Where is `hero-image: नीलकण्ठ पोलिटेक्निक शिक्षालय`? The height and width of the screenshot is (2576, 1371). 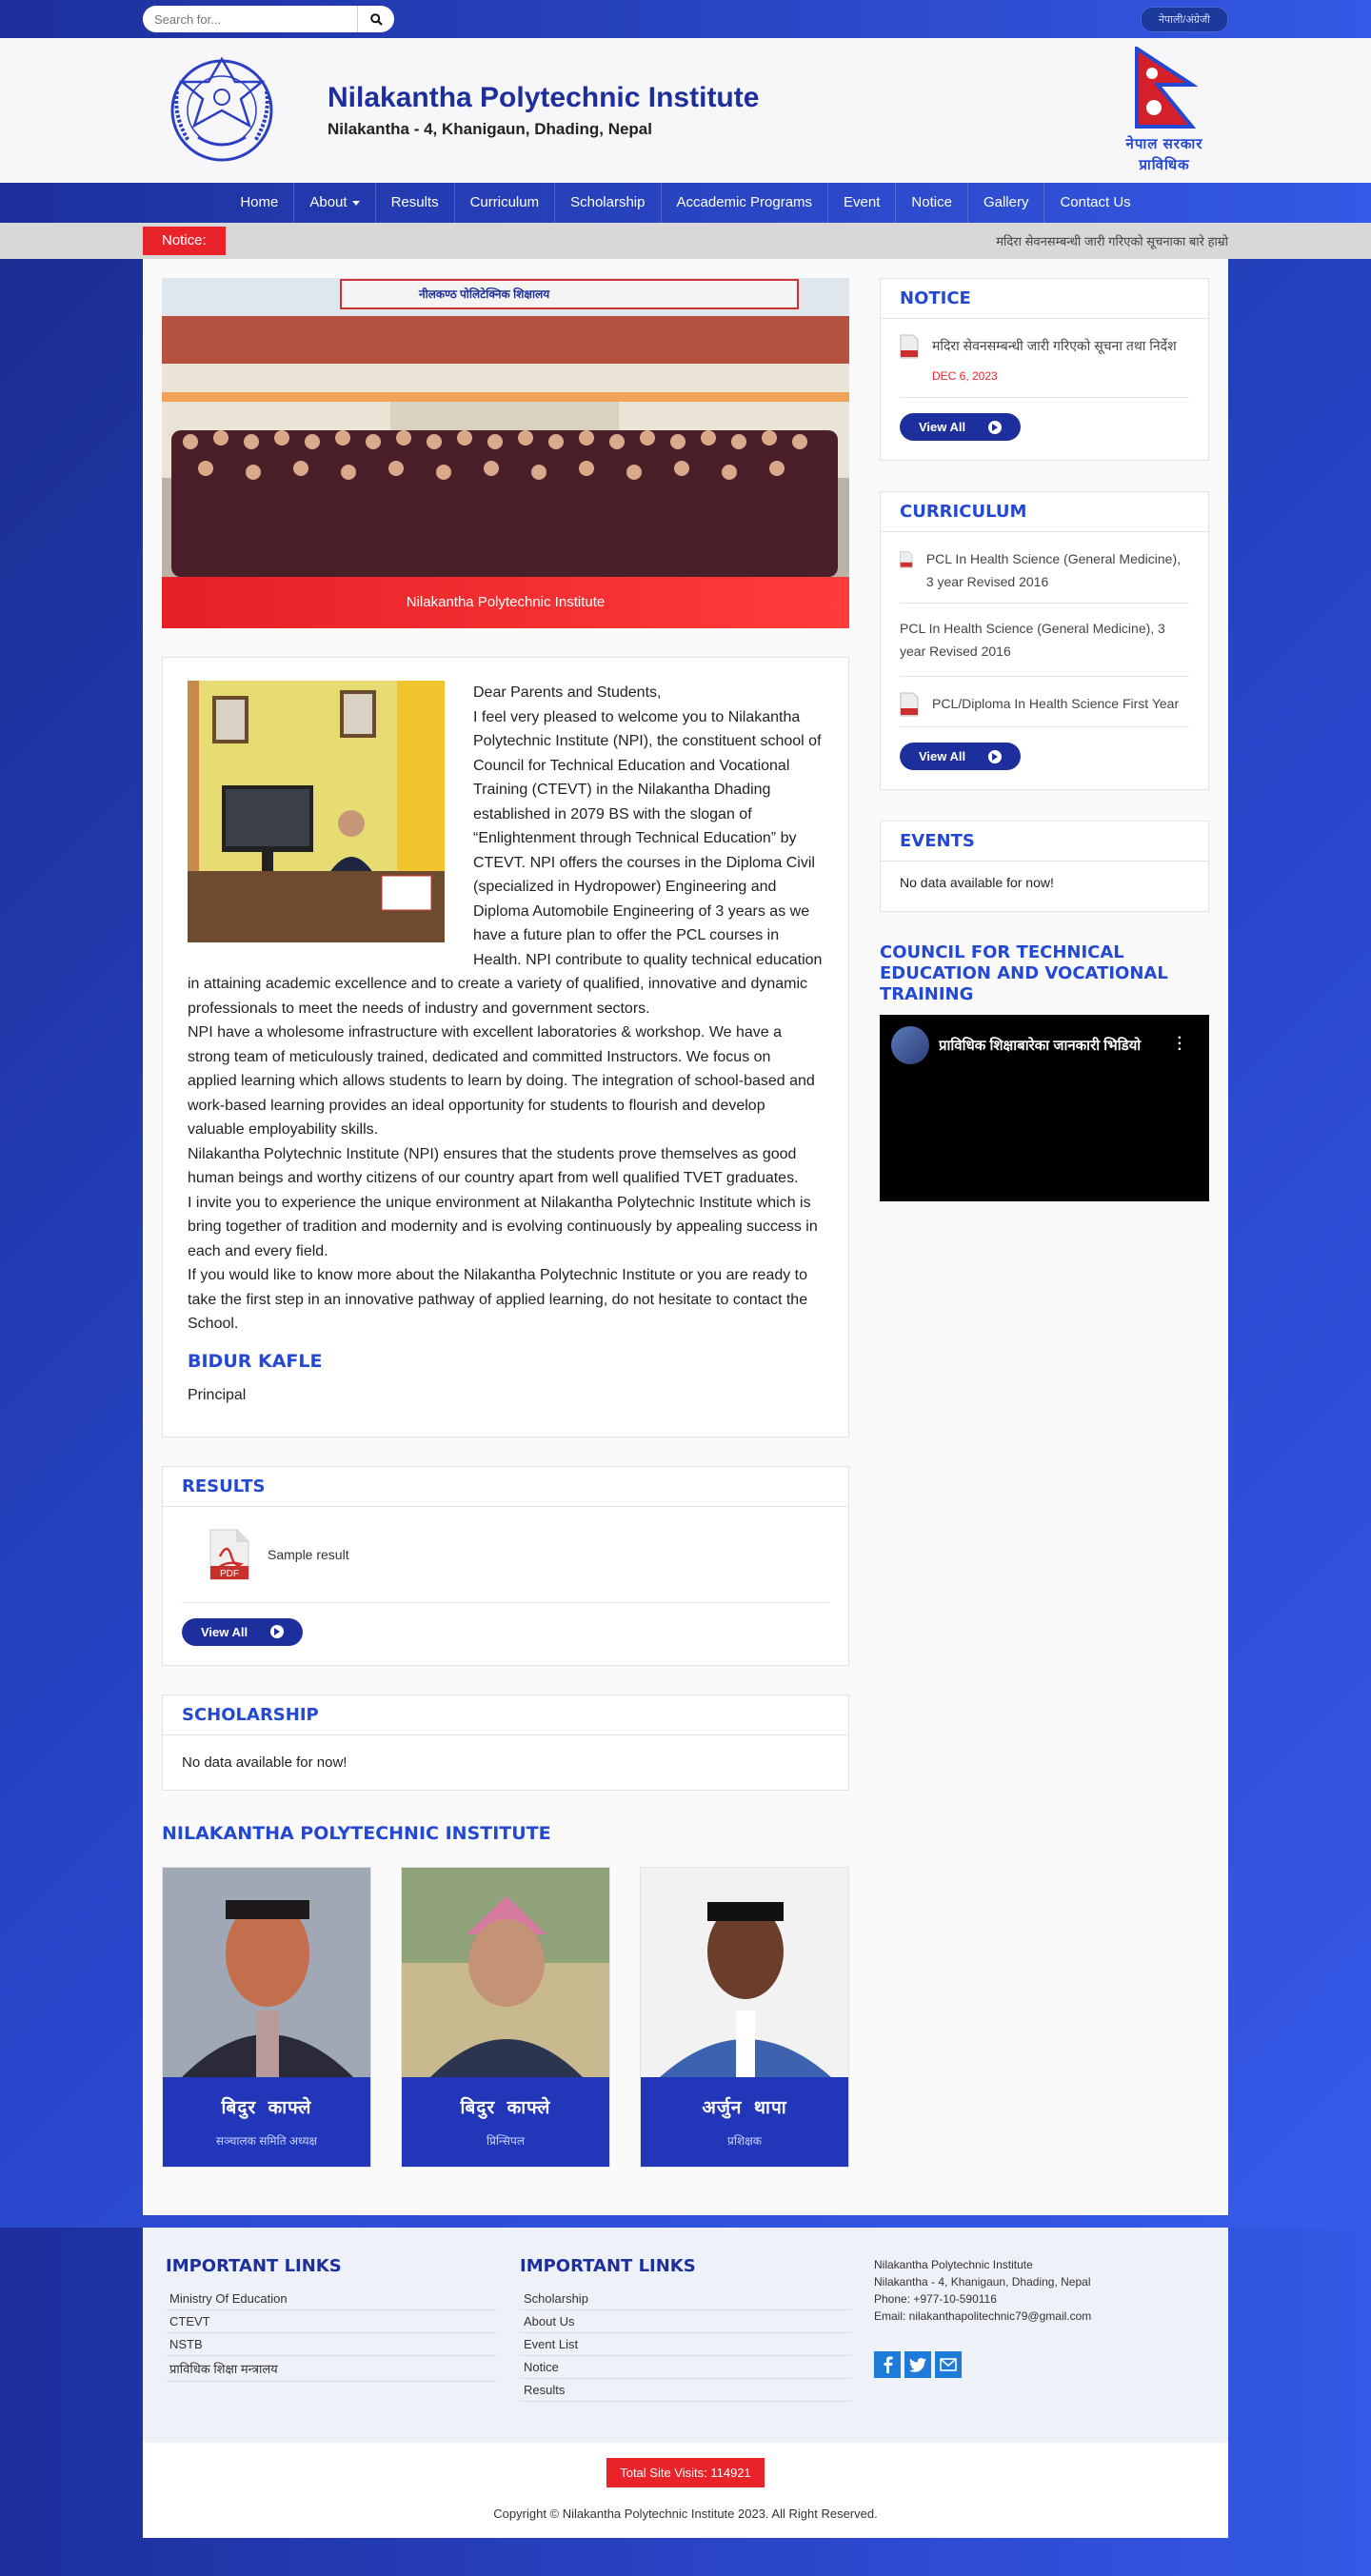 hero-image: नीलकण्ठ पोलिटेक्निक शिक्षालय is located at coordinates (505, 427).